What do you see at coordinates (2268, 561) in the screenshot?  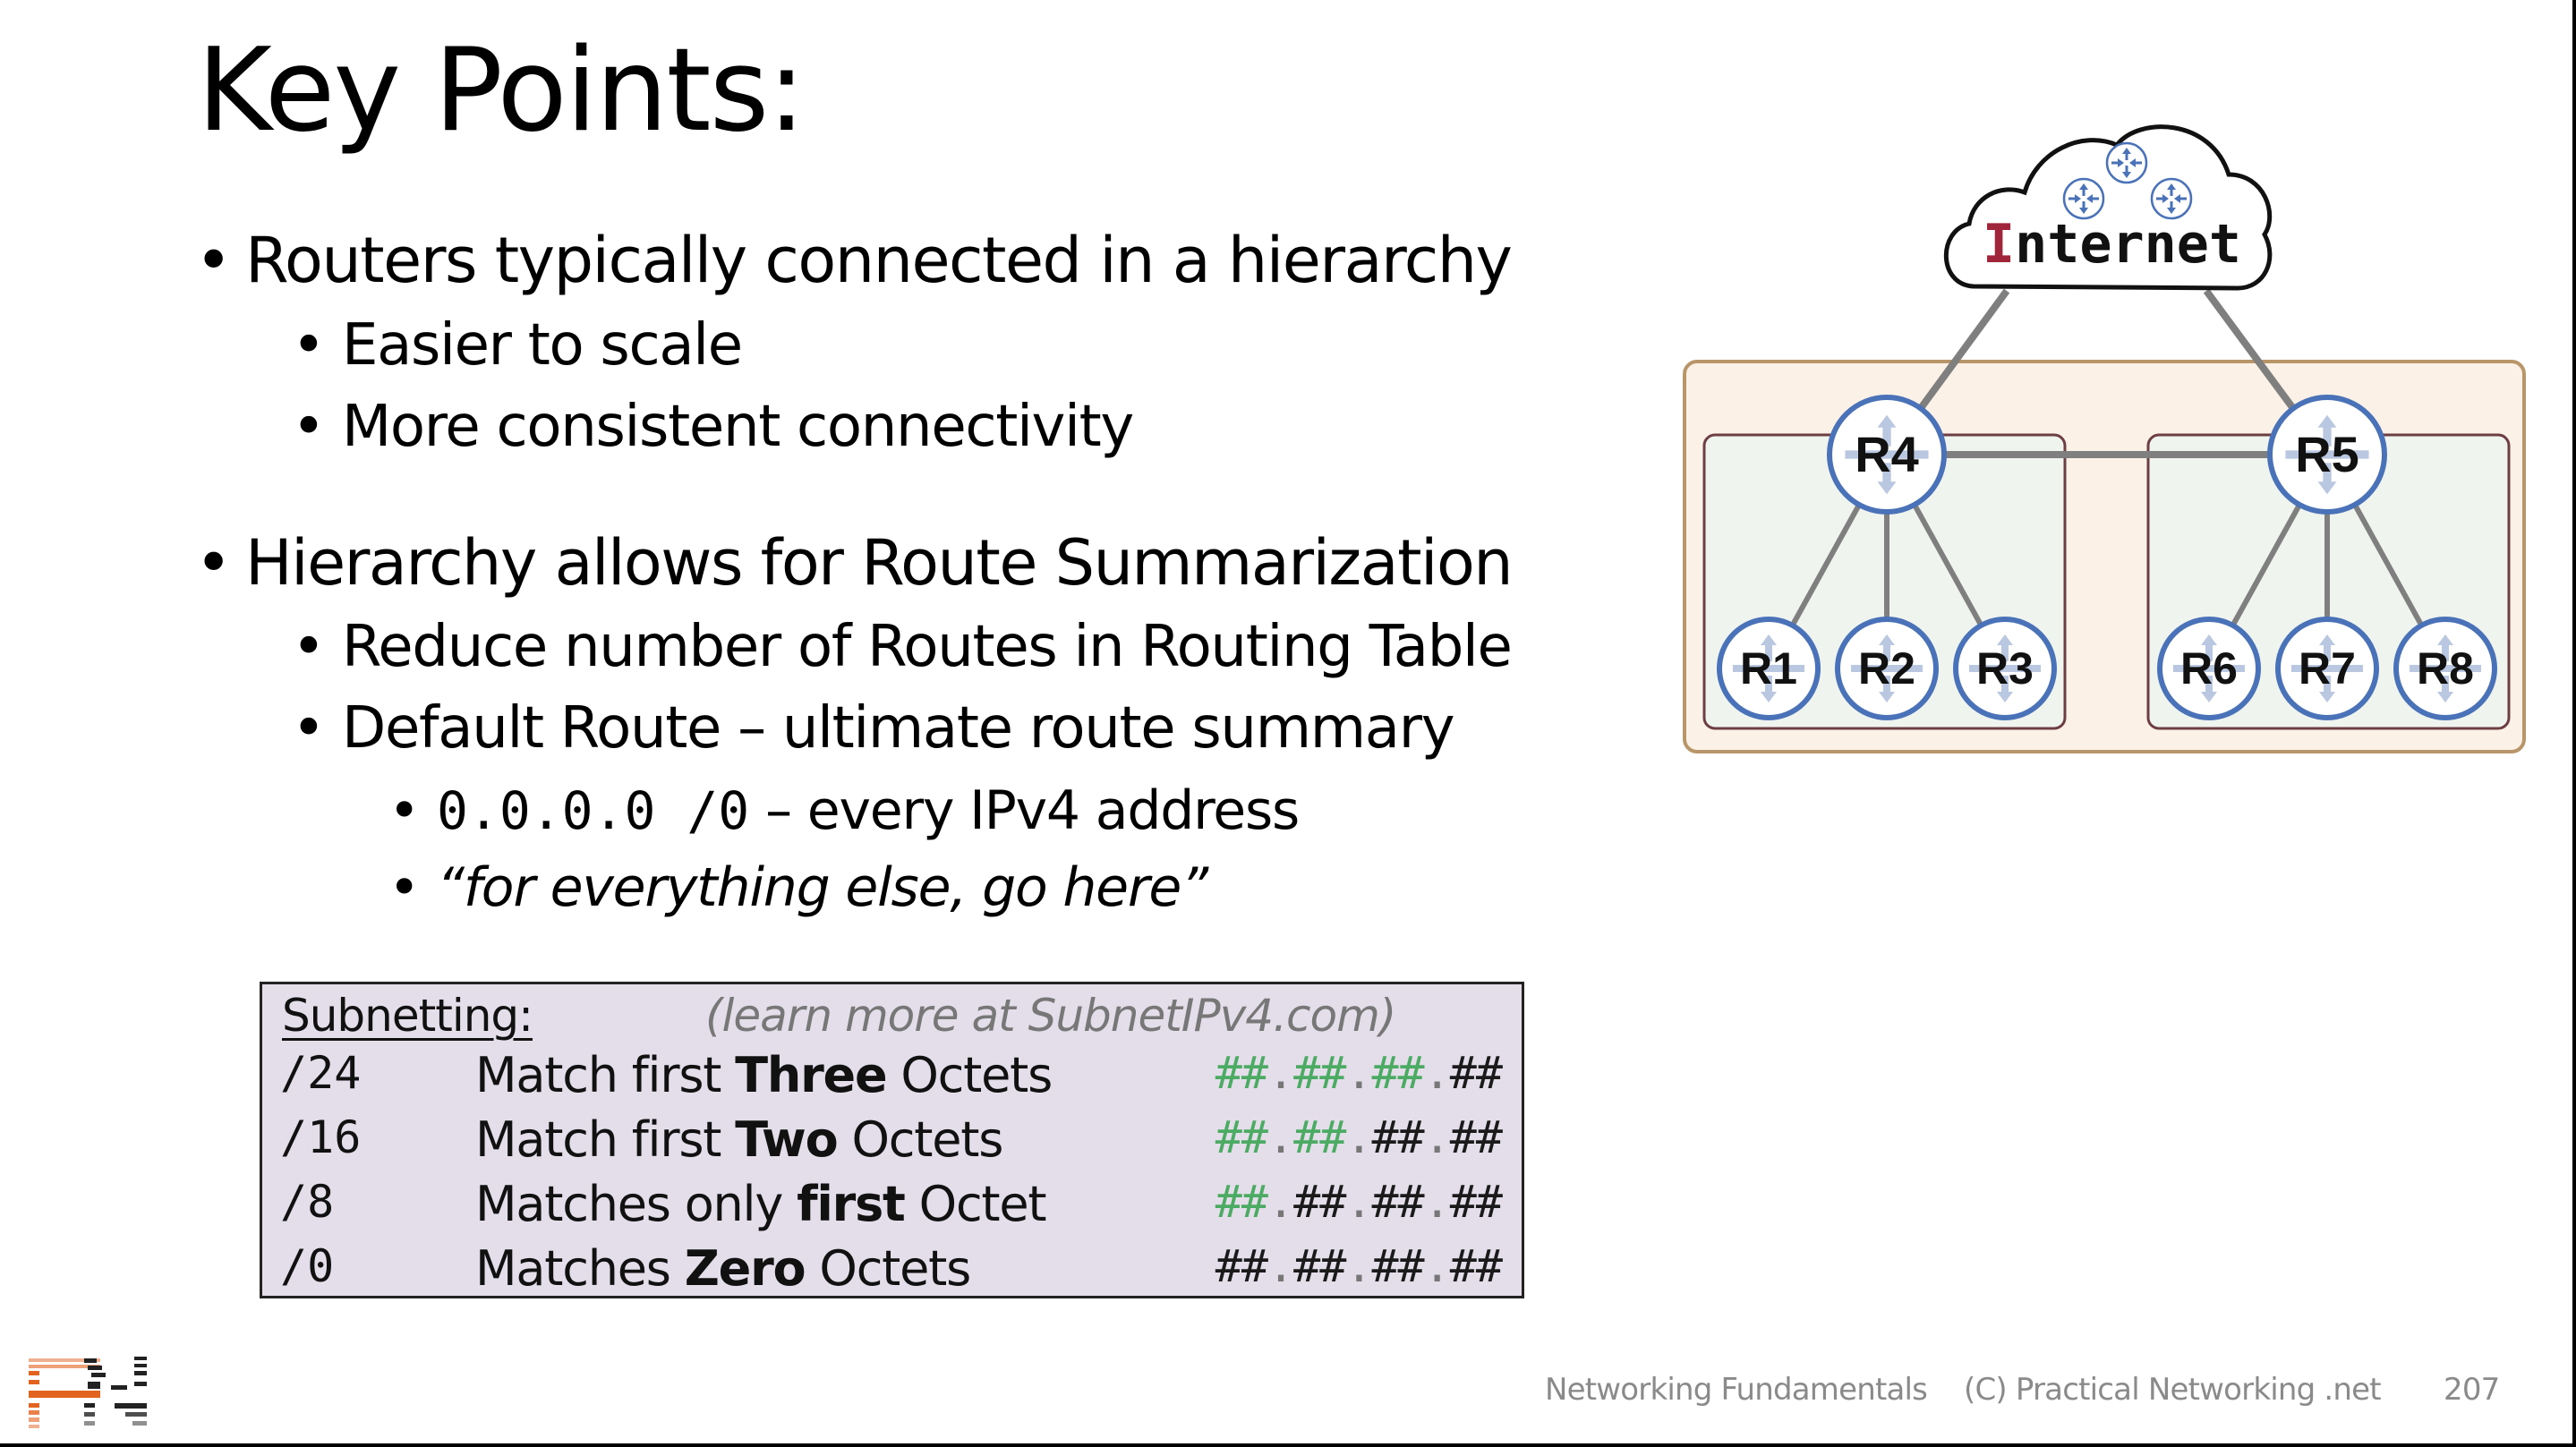 I see `link-r5-r6` at bounding box center [2268, 561].